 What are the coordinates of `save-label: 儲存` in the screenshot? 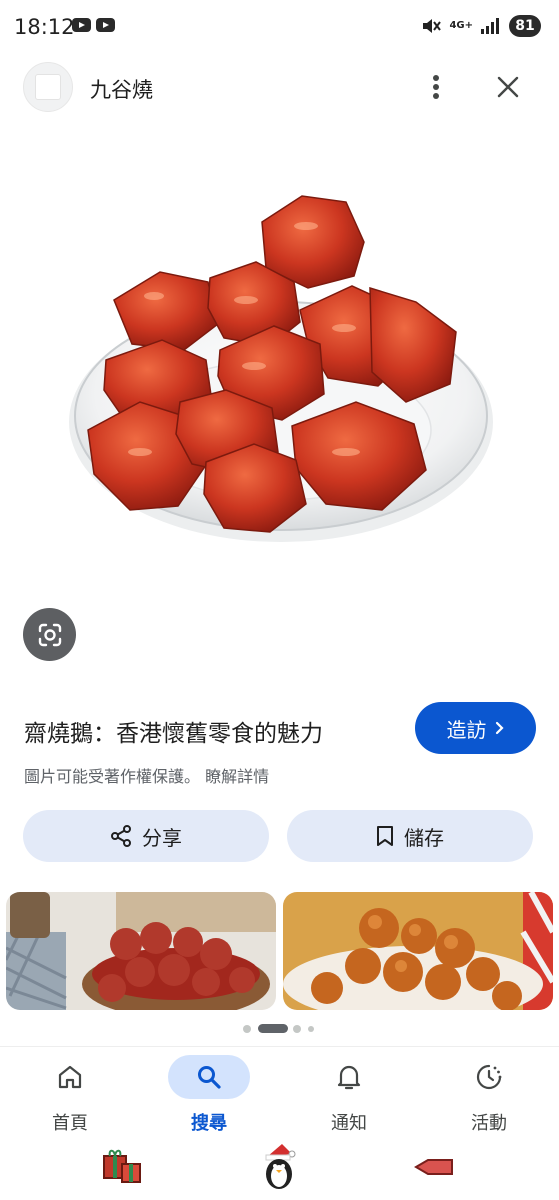 It's located at (424, 837).